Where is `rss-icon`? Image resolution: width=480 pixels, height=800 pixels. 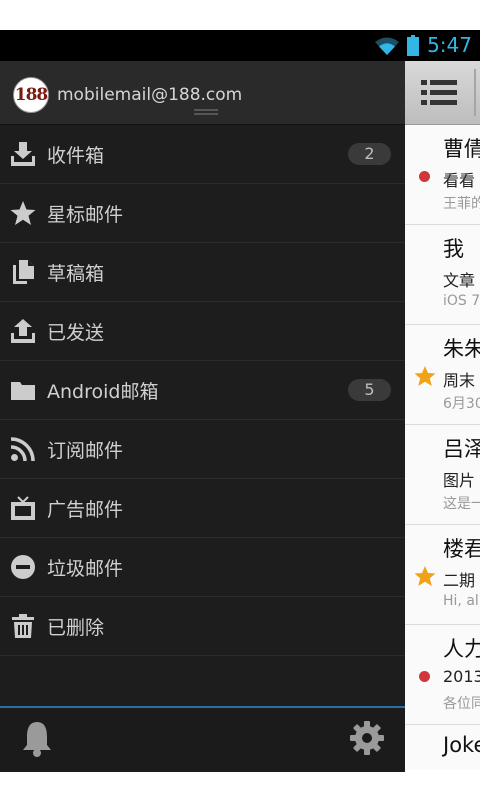
rss-icon is located at coordinates (22, 449).